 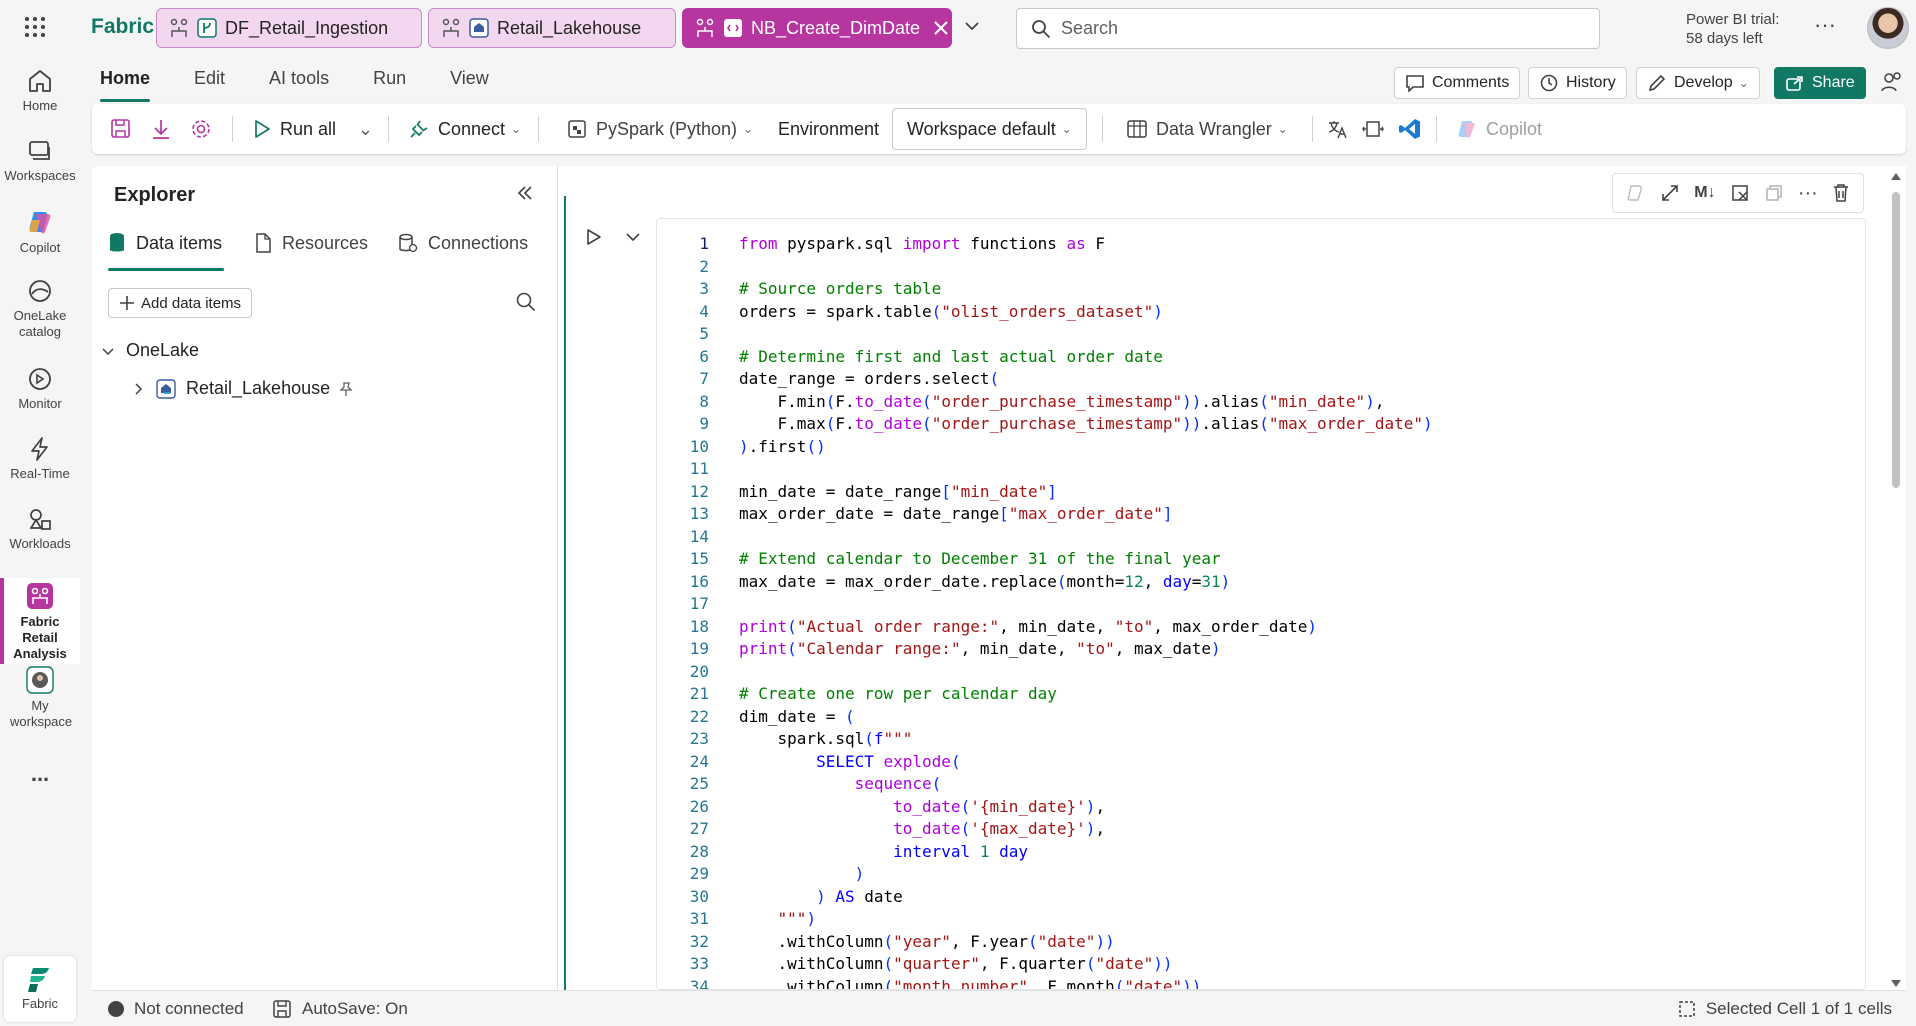 I want to click on copilot-button: Copilot, so click(x=1499, y=129).